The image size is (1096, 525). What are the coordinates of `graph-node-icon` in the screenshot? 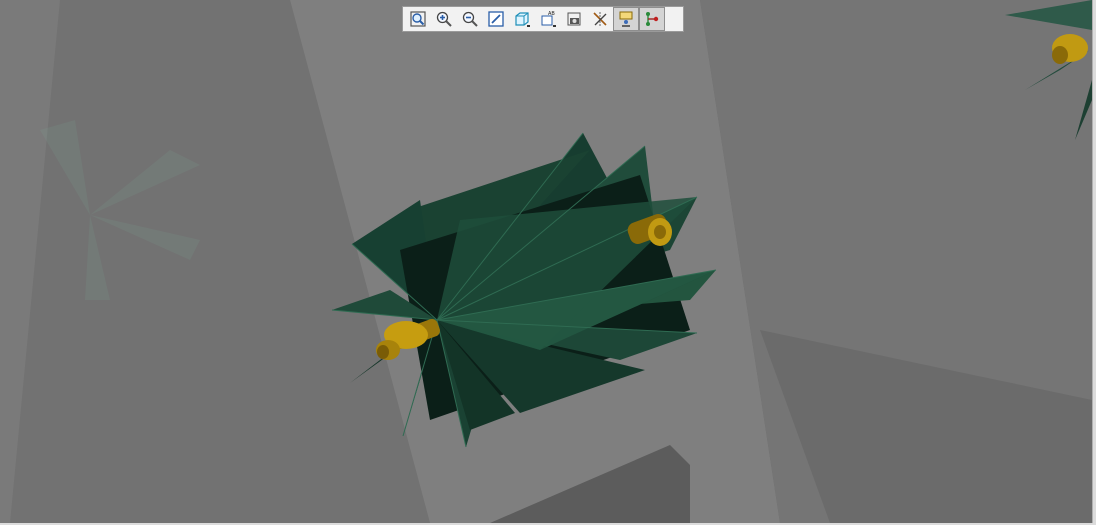 It's located at (652, 19).